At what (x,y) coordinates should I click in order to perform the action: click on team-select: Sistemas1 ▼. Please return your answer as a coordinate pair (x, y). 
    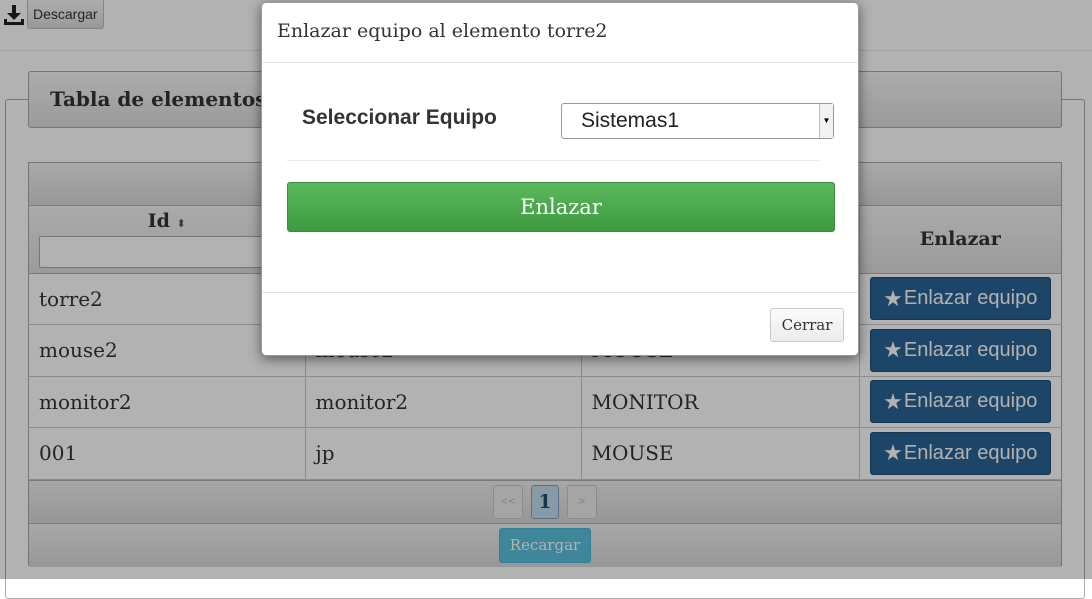
    Looking at the image, I should click on (697, 121).